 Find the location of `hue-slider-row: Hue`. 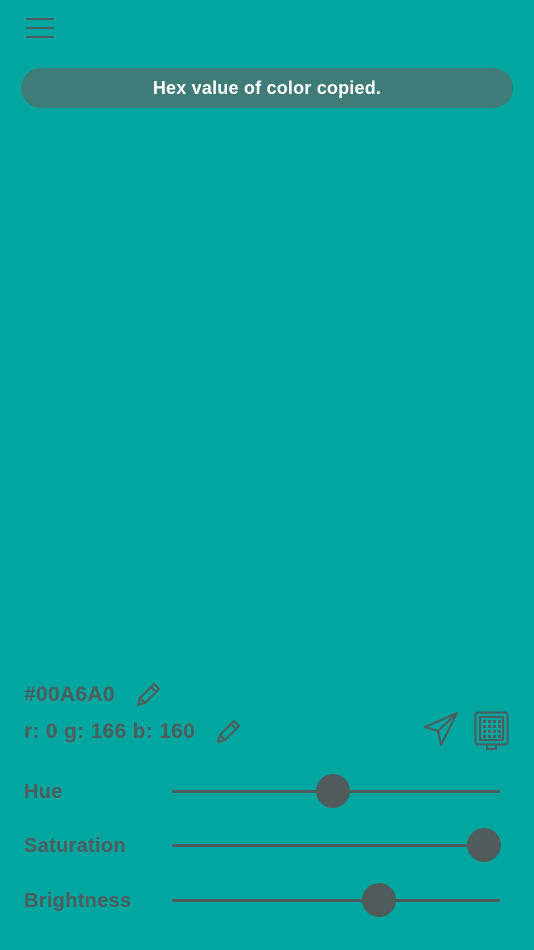

hue-slider-row: Hue is located at coordinates (262, 791).